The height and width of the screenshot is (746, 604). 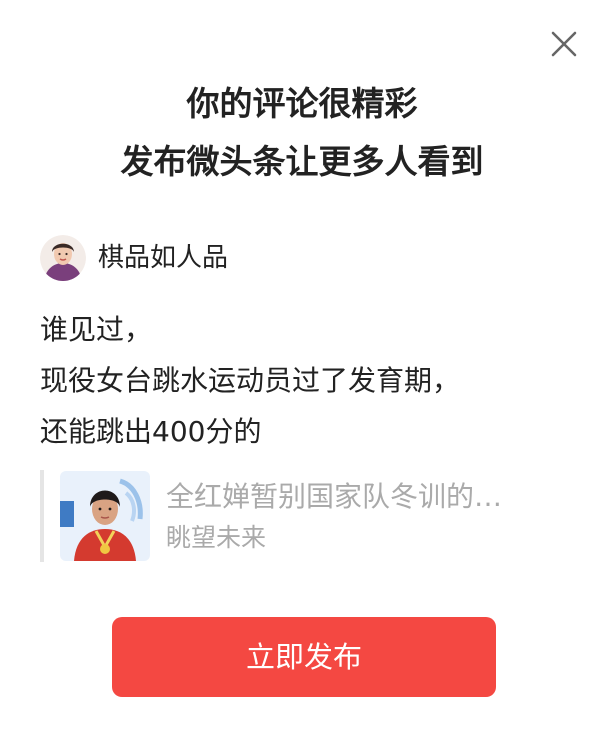 I want to click on publish-button: 立即发布, so click(x=304, y=657).